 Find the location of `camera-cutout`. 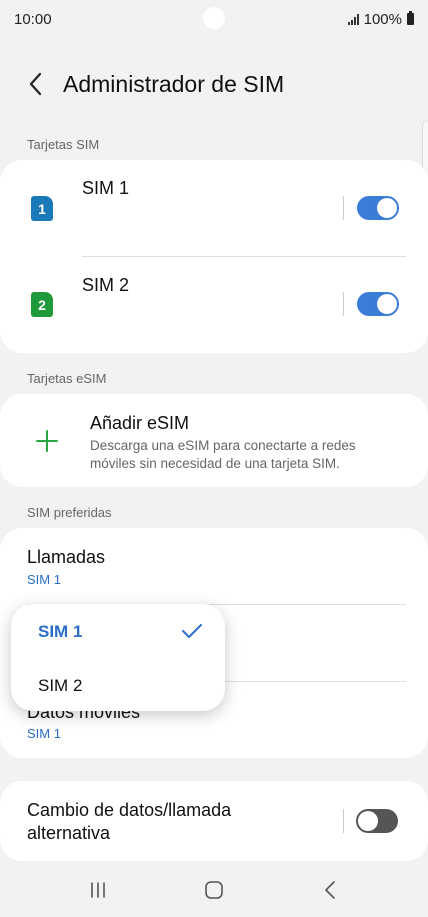

camera-cutout is located at coordinates (214, 18).